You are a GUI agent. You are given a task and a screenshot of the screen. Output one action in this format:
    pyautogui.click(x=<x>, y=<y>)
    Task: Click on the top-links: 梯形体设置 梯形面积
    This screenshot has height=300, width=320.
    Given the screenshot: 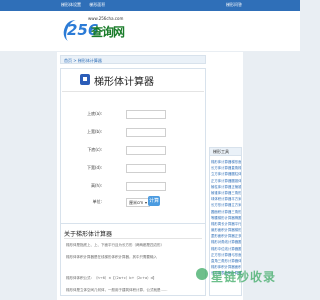 What is the action you would take?
    pyautogui.click(x=86, y=5)
    